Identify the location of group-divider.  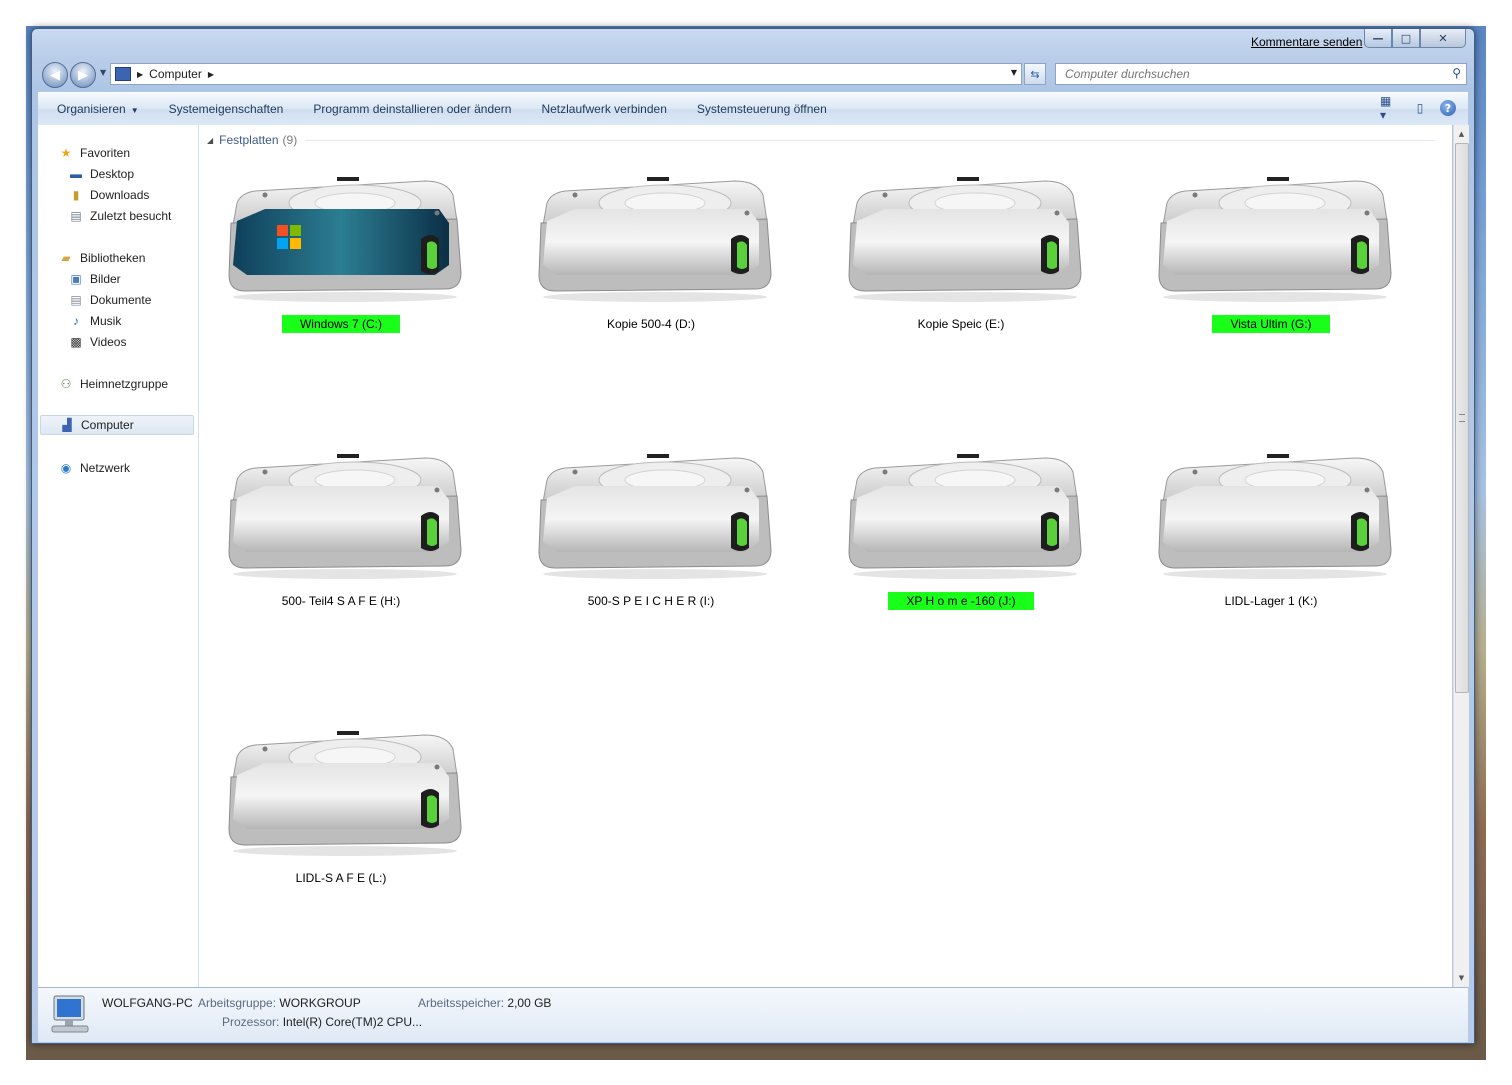
(870, 140).